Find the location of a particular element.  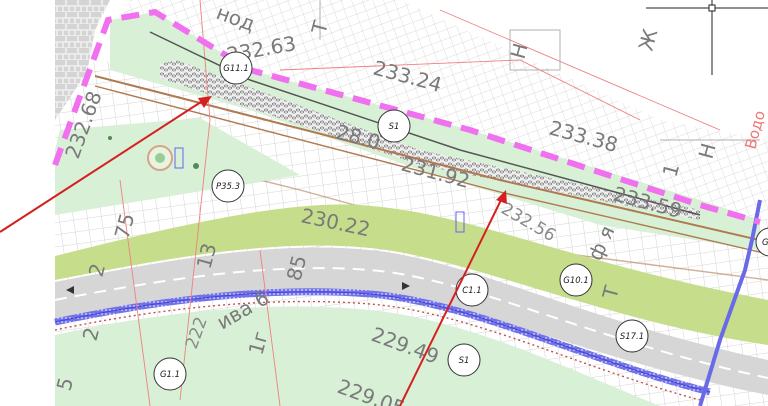

marker-label: C1.1 is located at coordinates (471, 291).